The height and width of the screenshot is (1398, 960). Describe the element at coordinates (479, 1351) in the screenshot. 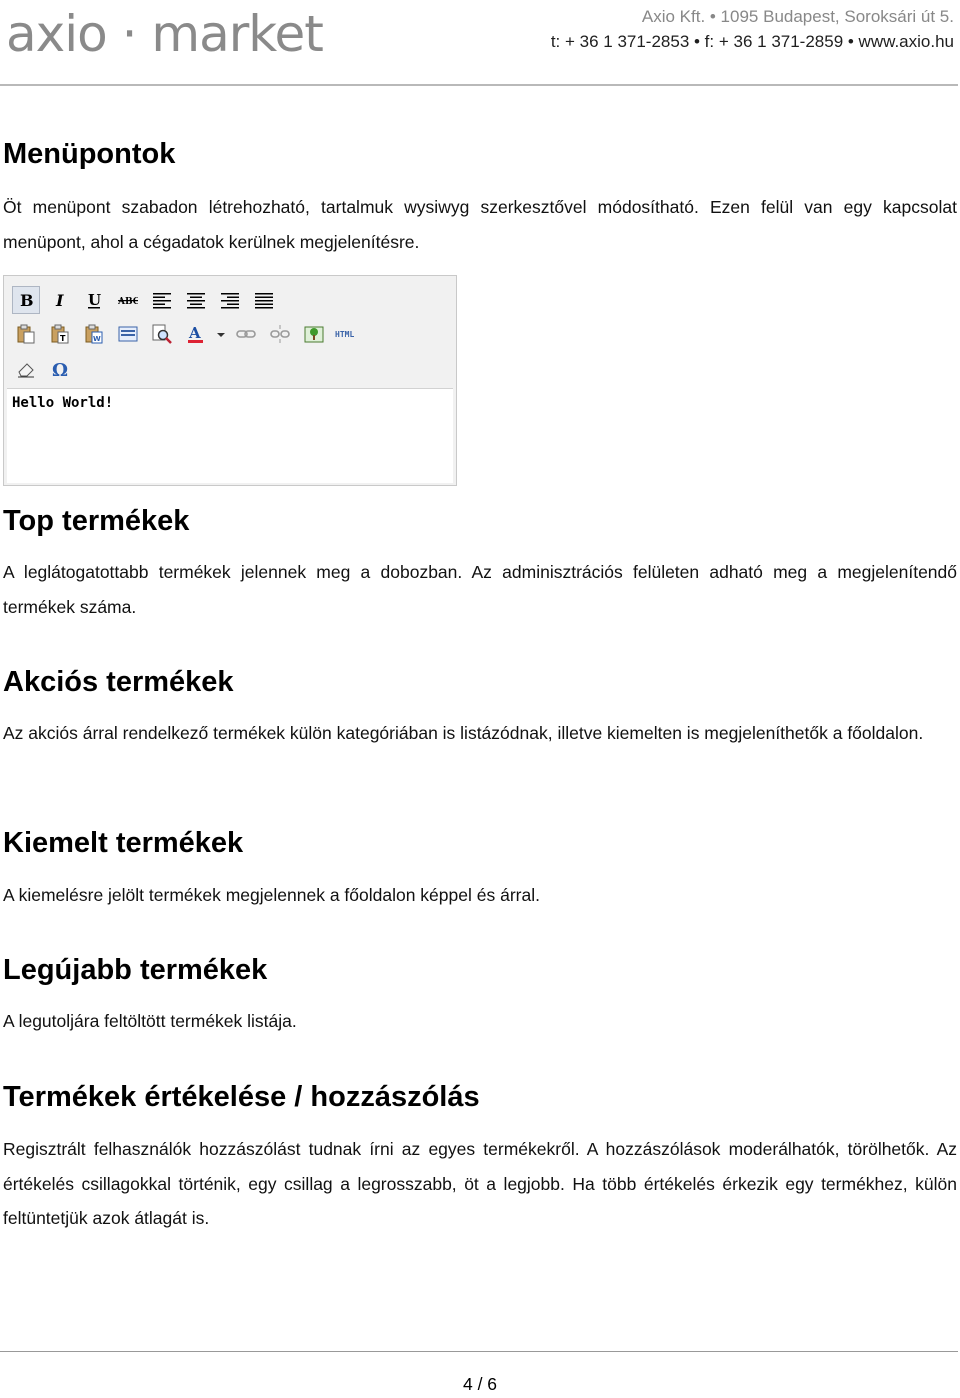

I see `footer-divider` at that location.